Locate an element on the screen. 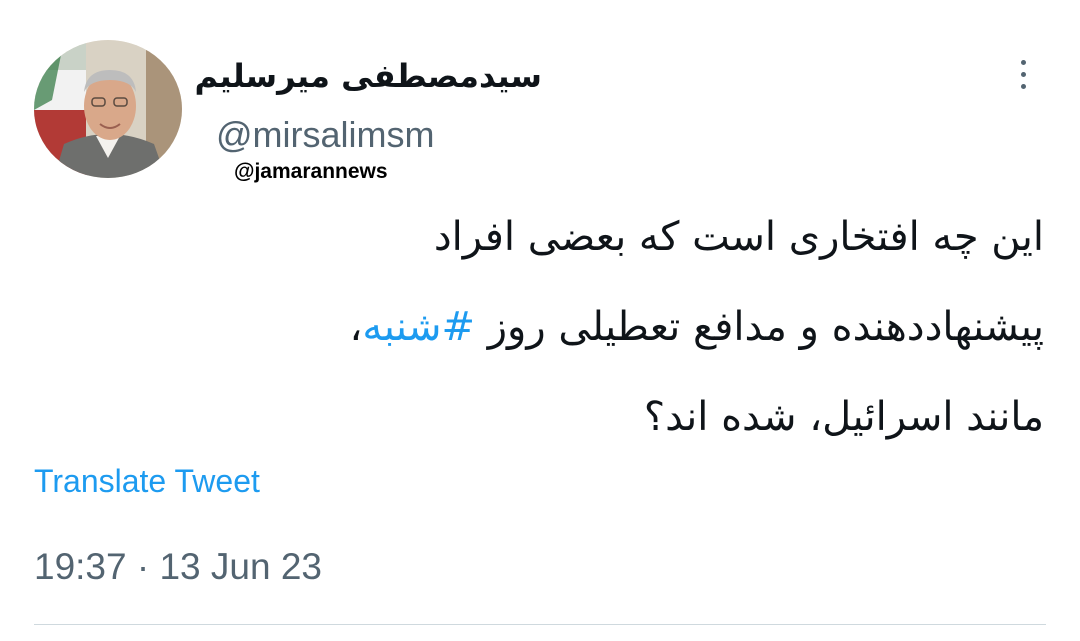 This screenshot has height=641, width=1080. more-options-button is located at coordinates (1024, 75).